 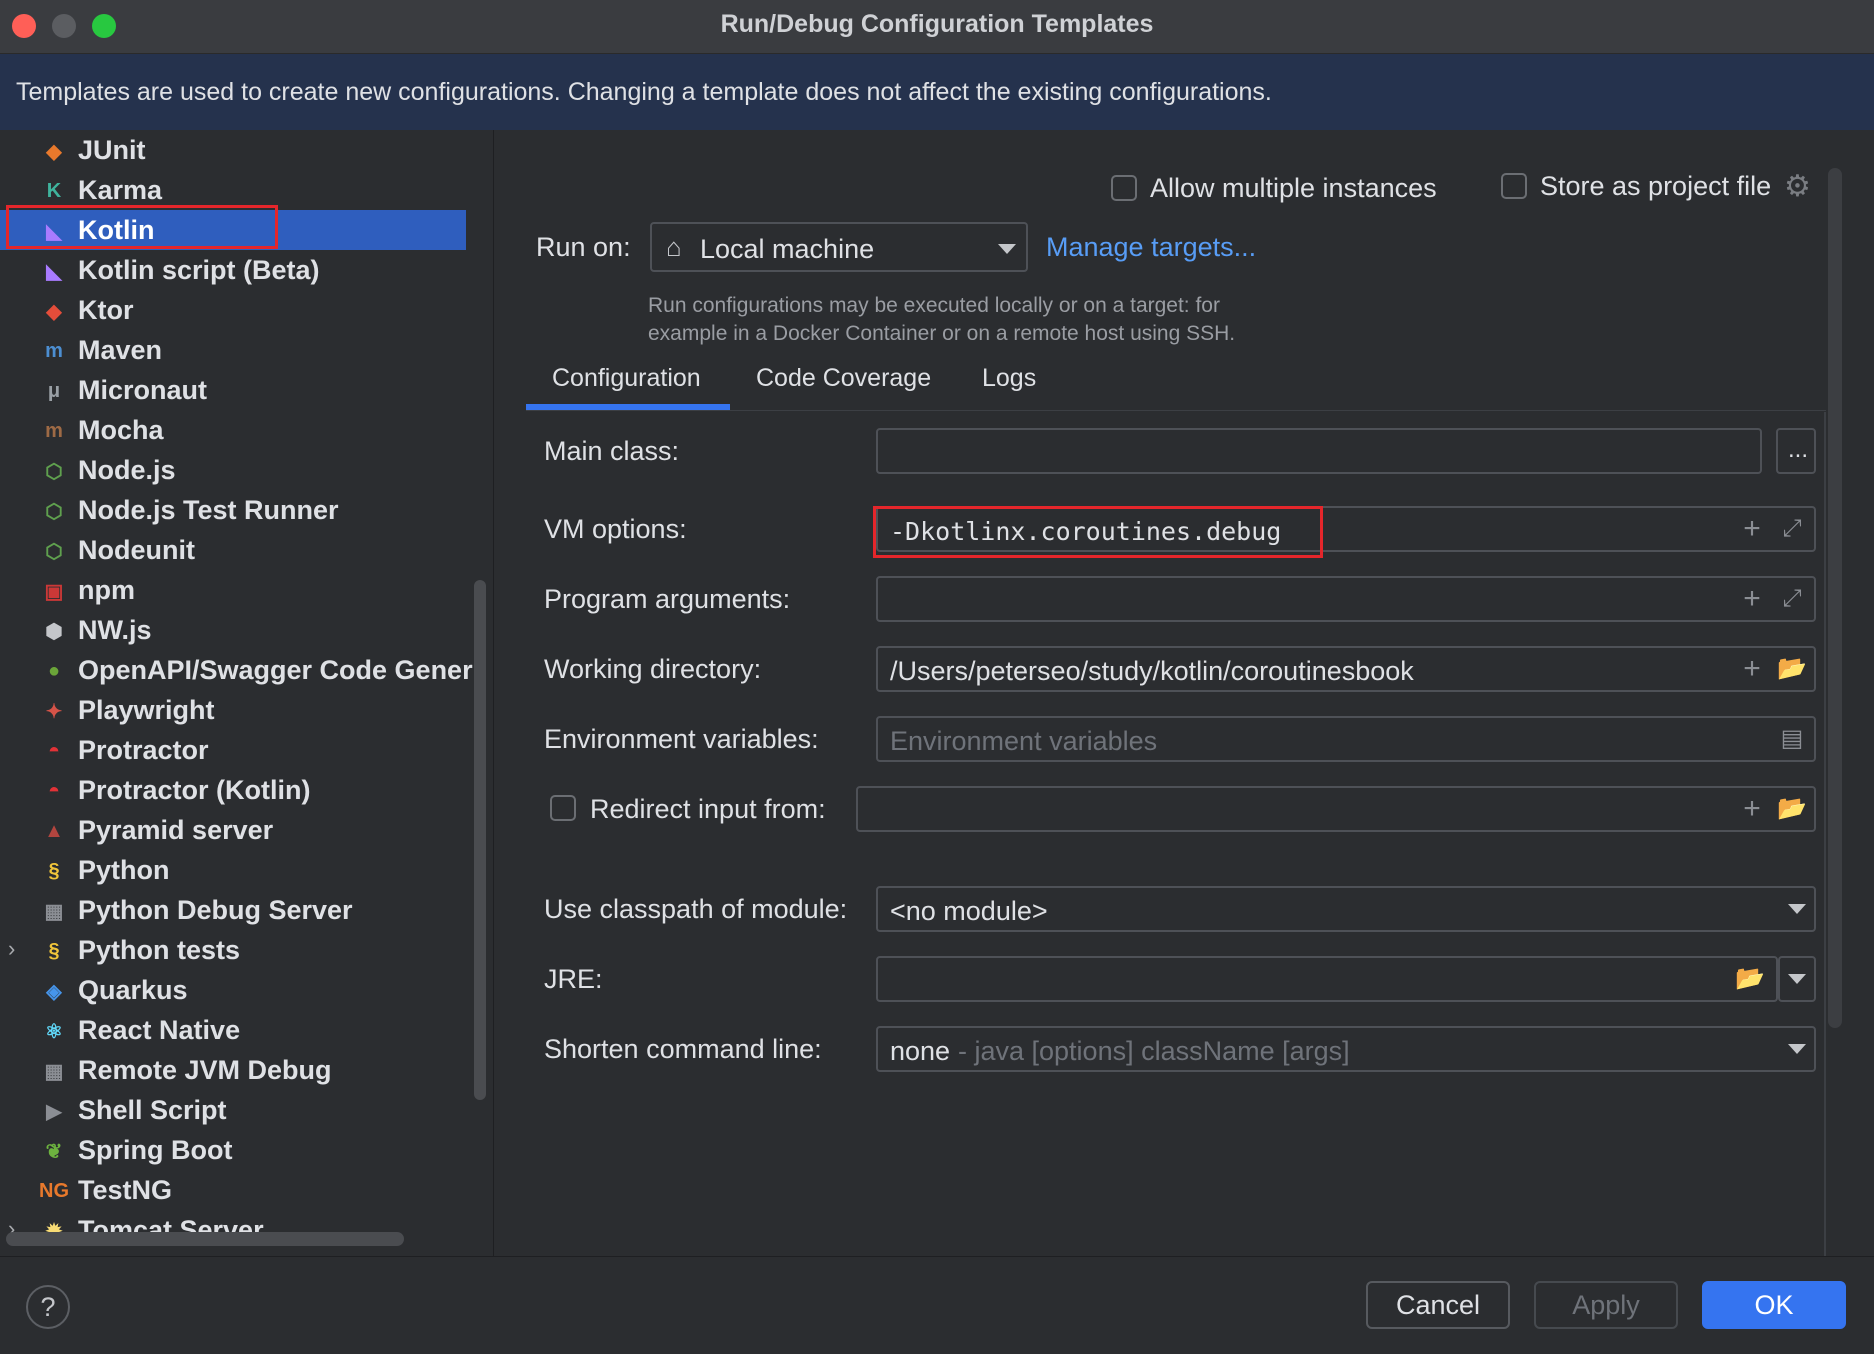 What do you see at coordinates (1438, 1305) in the screenshot?
I see `cancel-button: Cancel` at bounding box center [1438, 1305].